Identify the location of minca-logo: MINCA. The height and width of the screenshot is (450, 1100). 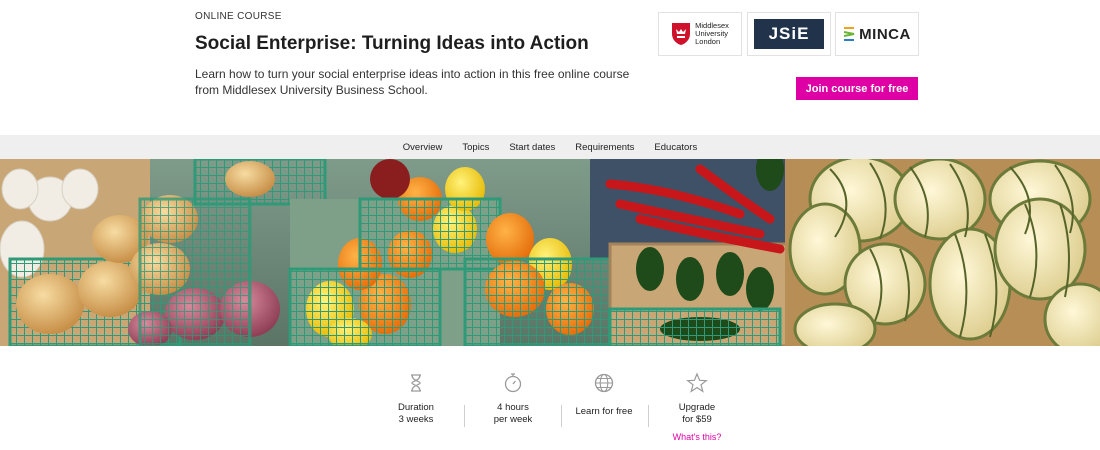
(877, 34).